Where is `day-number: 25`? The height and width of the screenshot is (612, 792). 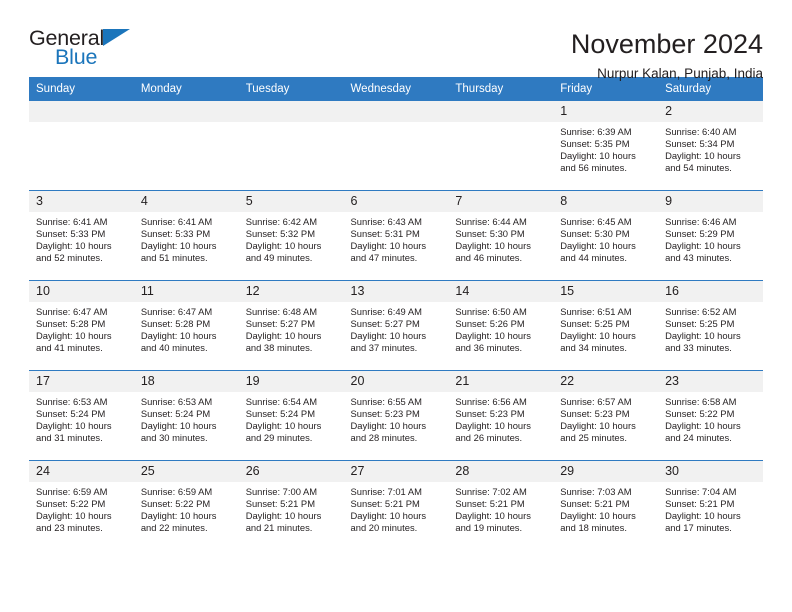 day-number: 25 is located at coordinates (186, 471).